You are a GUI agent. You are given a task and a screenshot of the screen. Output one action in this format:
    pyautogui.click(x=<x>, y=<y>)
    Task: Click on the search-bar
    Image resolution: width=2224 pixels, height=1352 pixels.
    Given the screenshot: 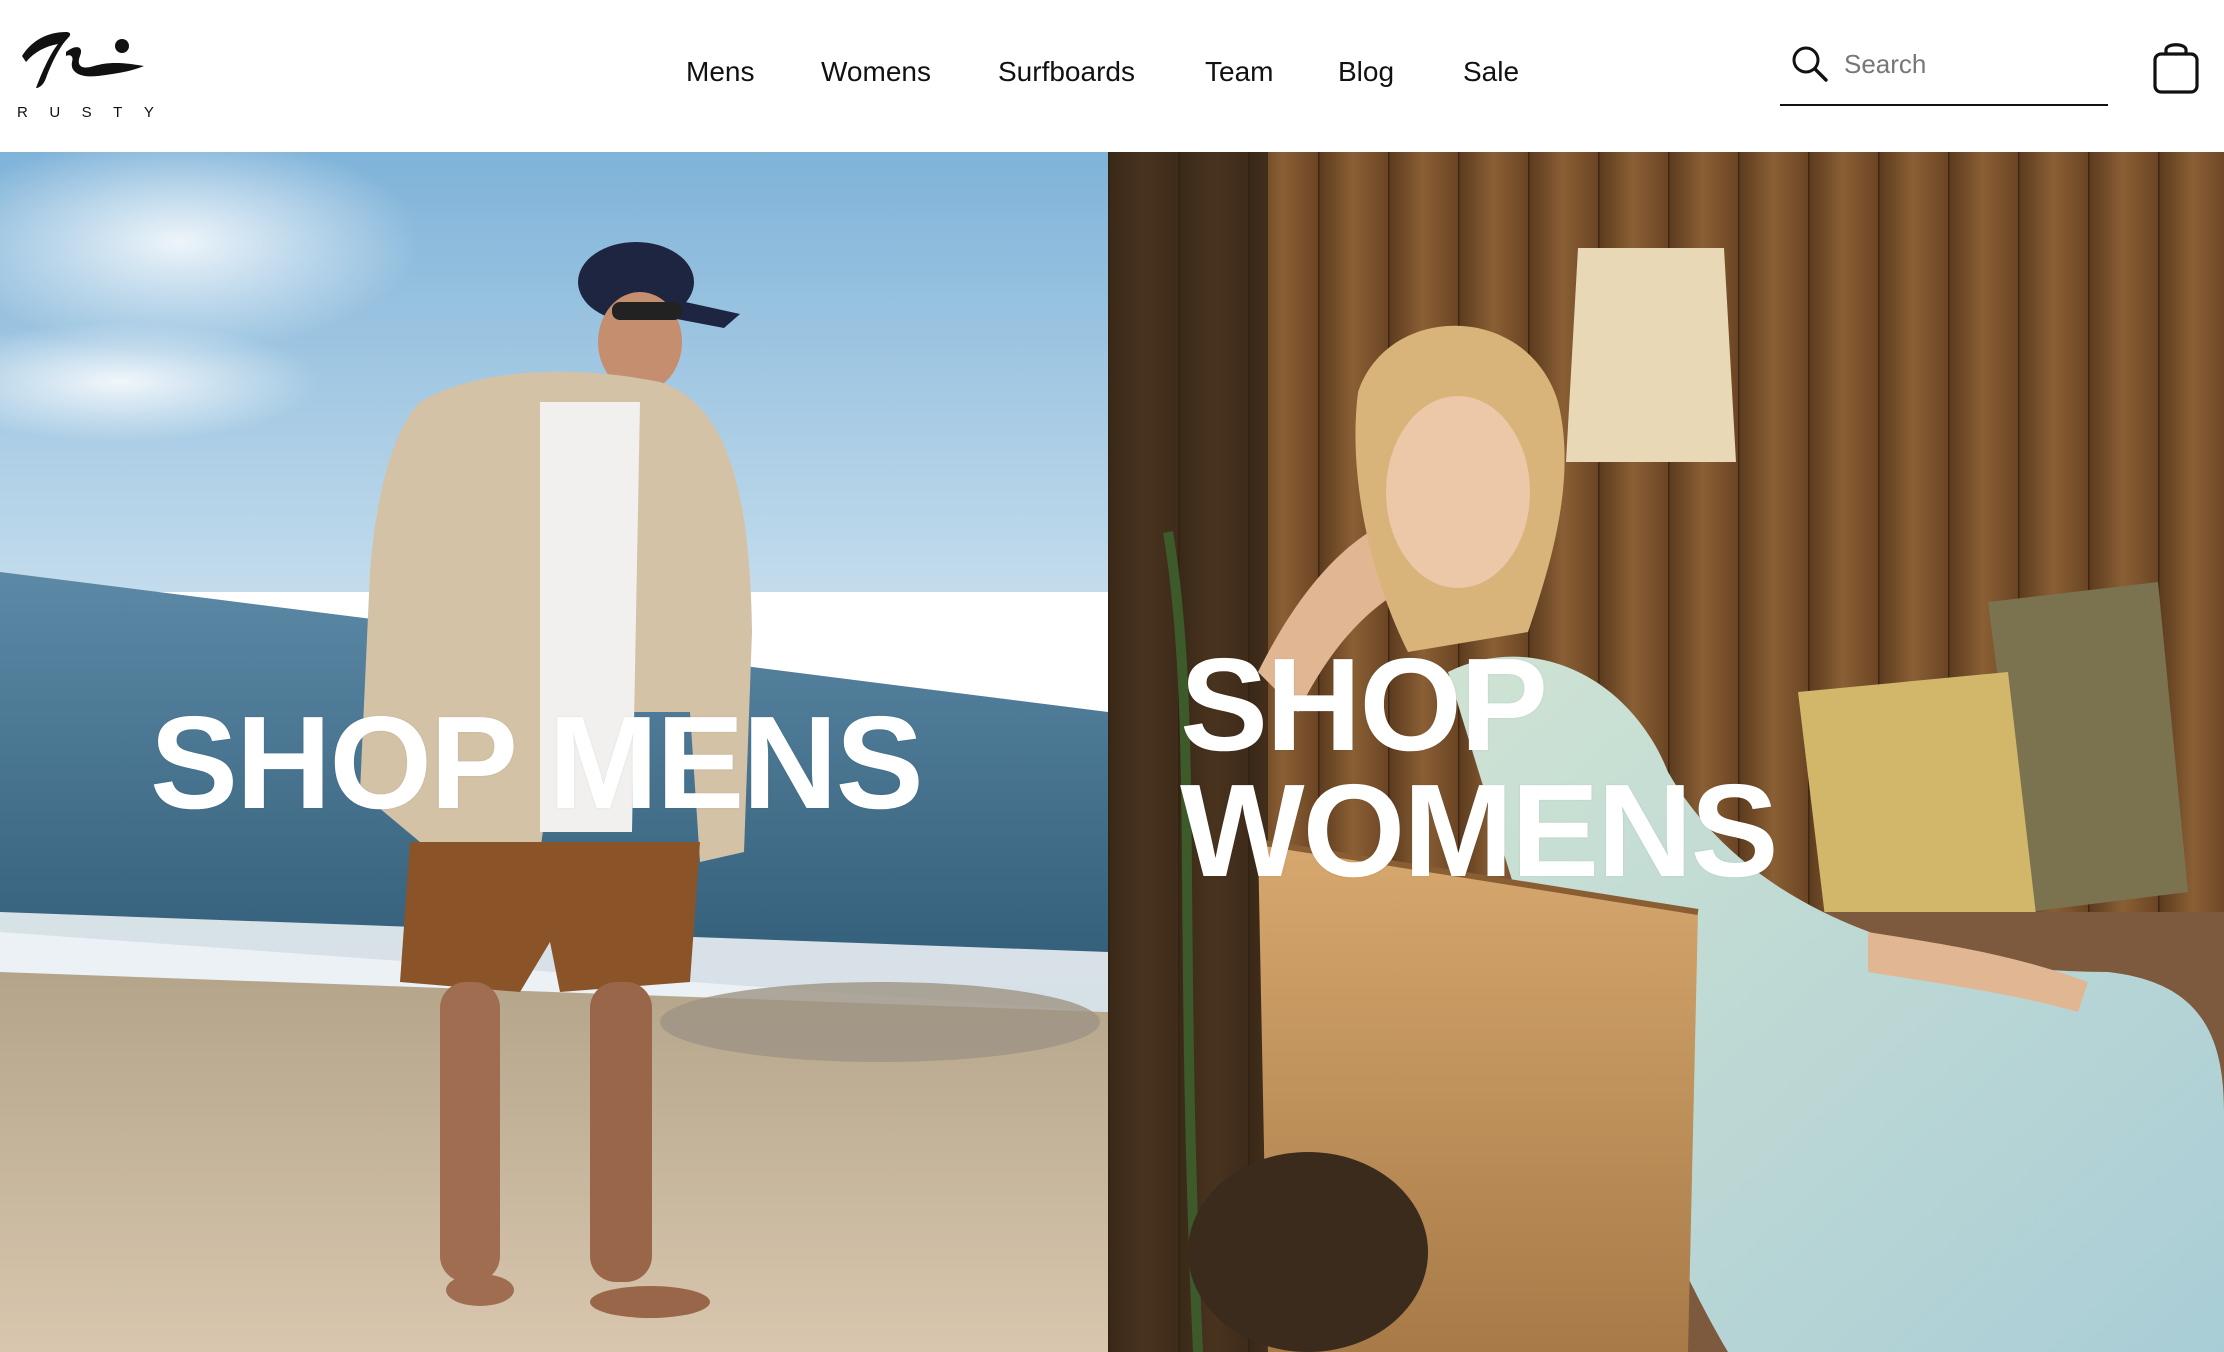 What is the action you would take?
    pyautogui.click(x=1944, y=73)
    